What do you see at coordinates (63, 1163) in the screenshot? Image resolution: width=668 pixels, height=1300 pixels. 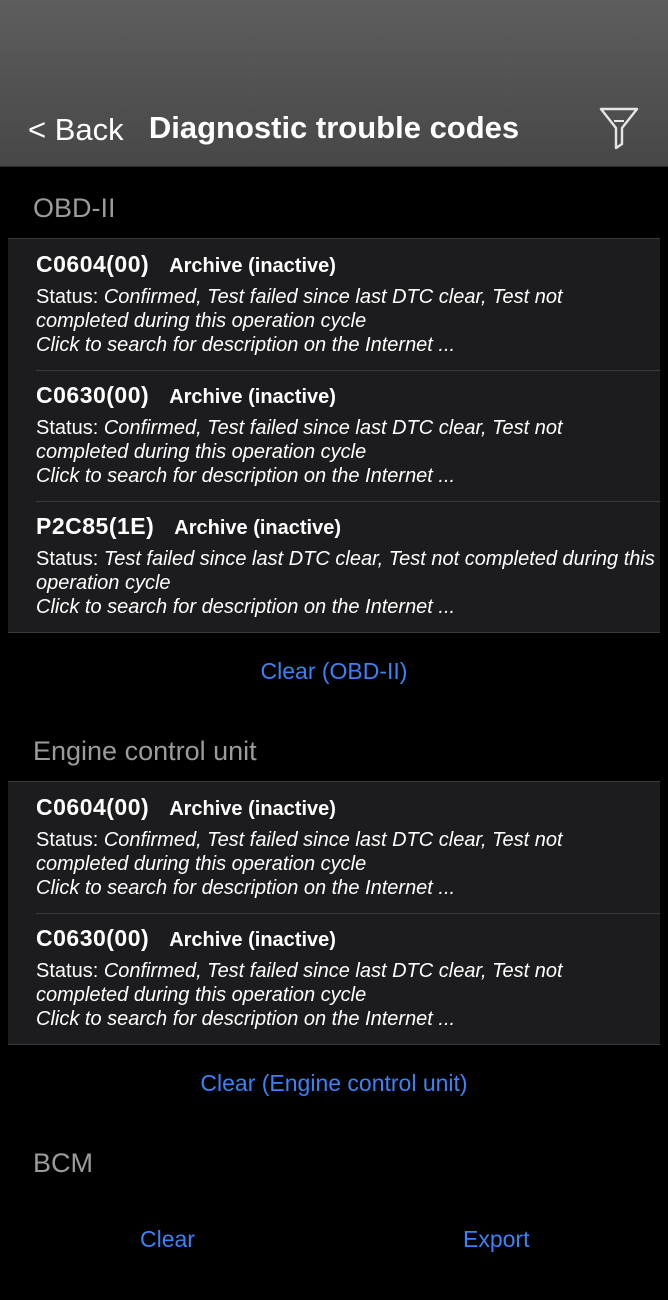 I see `section-header-bcm: BCM` at bounding box center [63, 1163].